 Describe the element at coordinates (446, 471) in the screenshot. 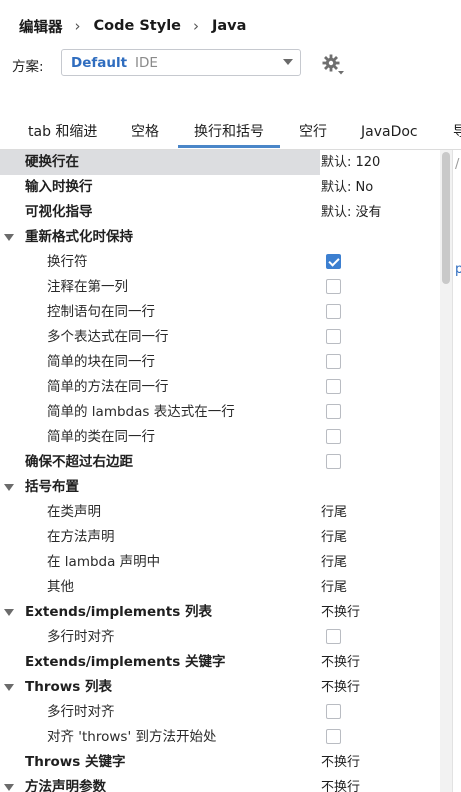

I see `scrollbar` at that location.